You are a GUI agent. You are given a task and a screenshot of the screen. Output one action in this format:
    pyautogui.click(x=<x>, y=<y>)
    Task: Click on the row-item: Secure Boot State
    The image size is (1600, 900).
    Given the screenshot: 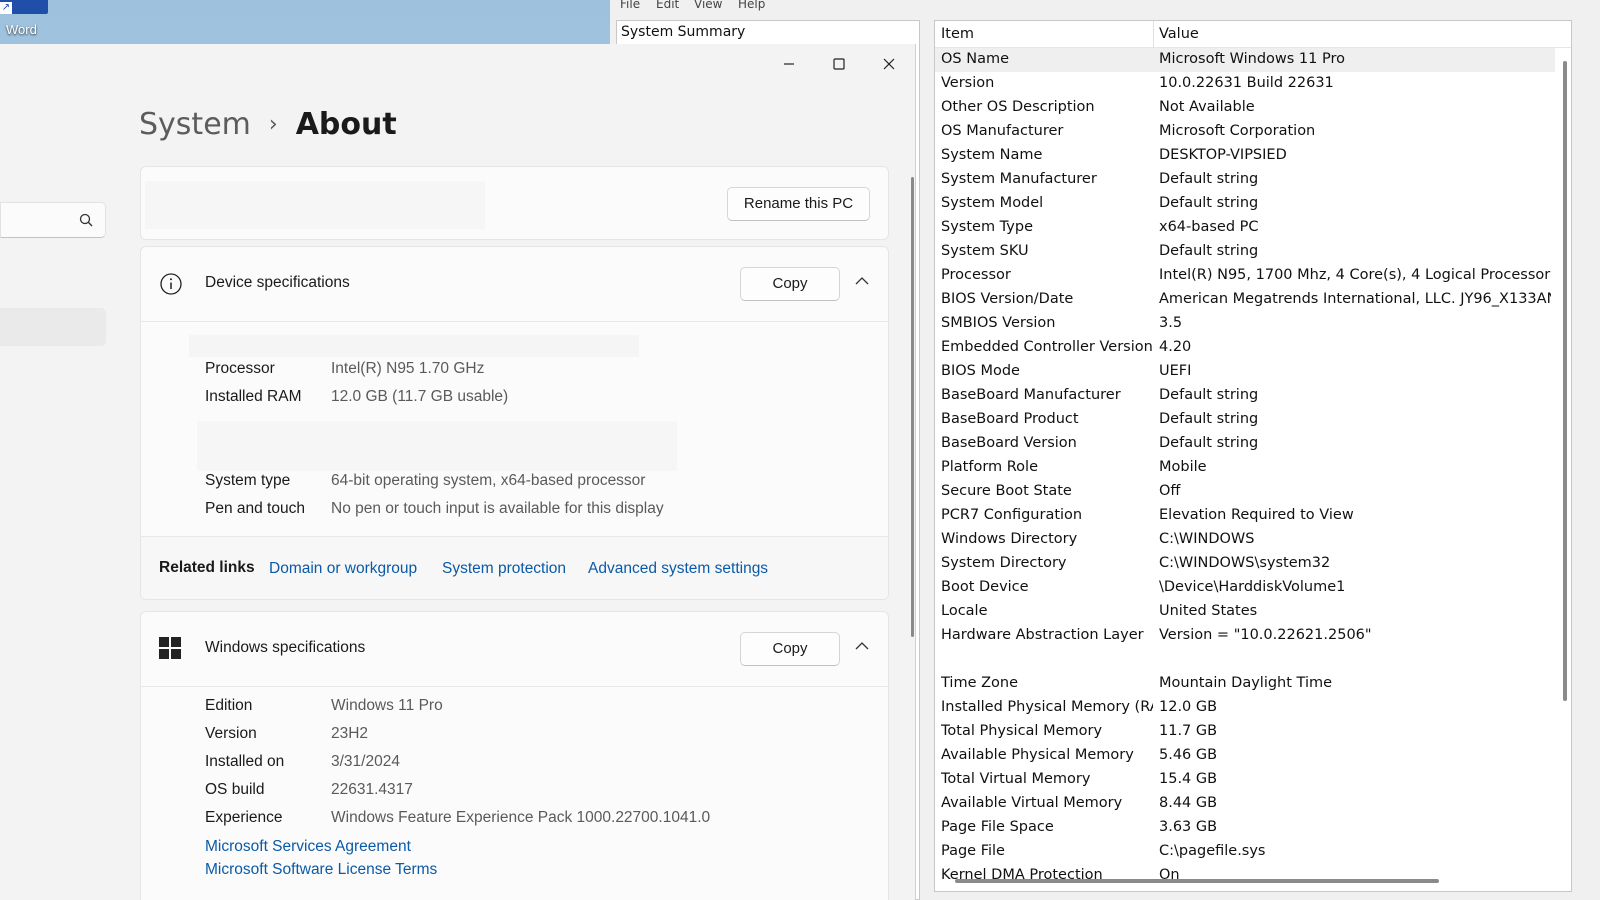 What is the action you would take?
    pyautogui.click(x=1006, y=491)
    